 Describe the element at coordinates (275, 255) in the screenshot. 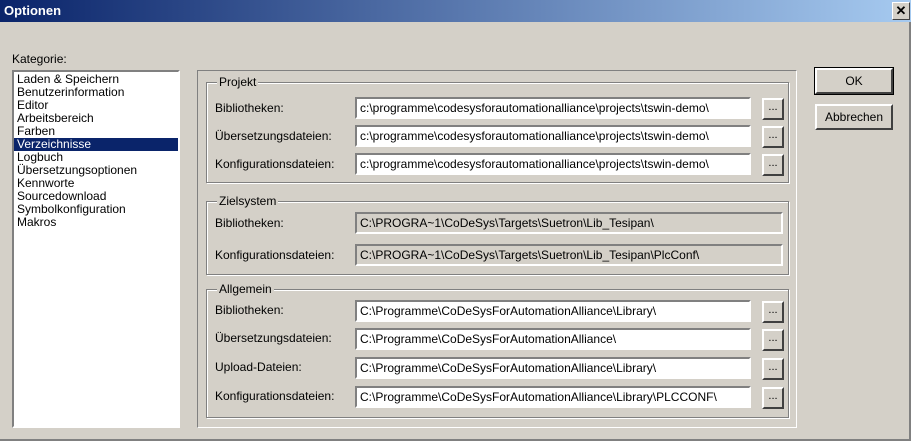

I see `zielsystem-konfiguration-label: Konfigurationsdateien:` at that location.